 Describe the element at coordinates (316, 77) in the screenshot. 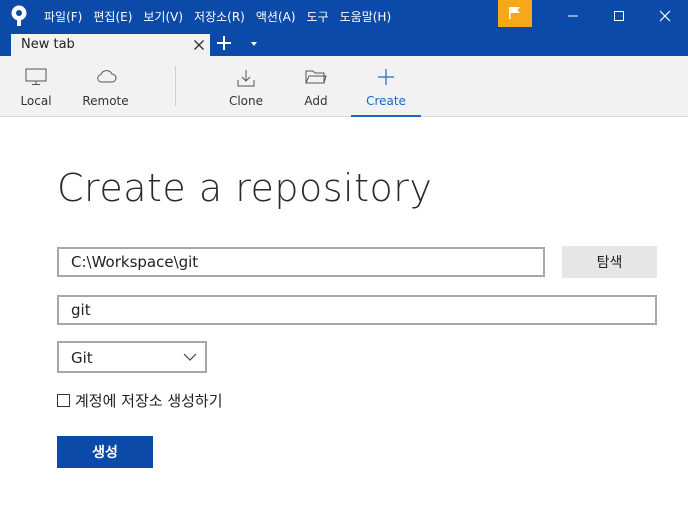

I see `folder-icon` at that location.